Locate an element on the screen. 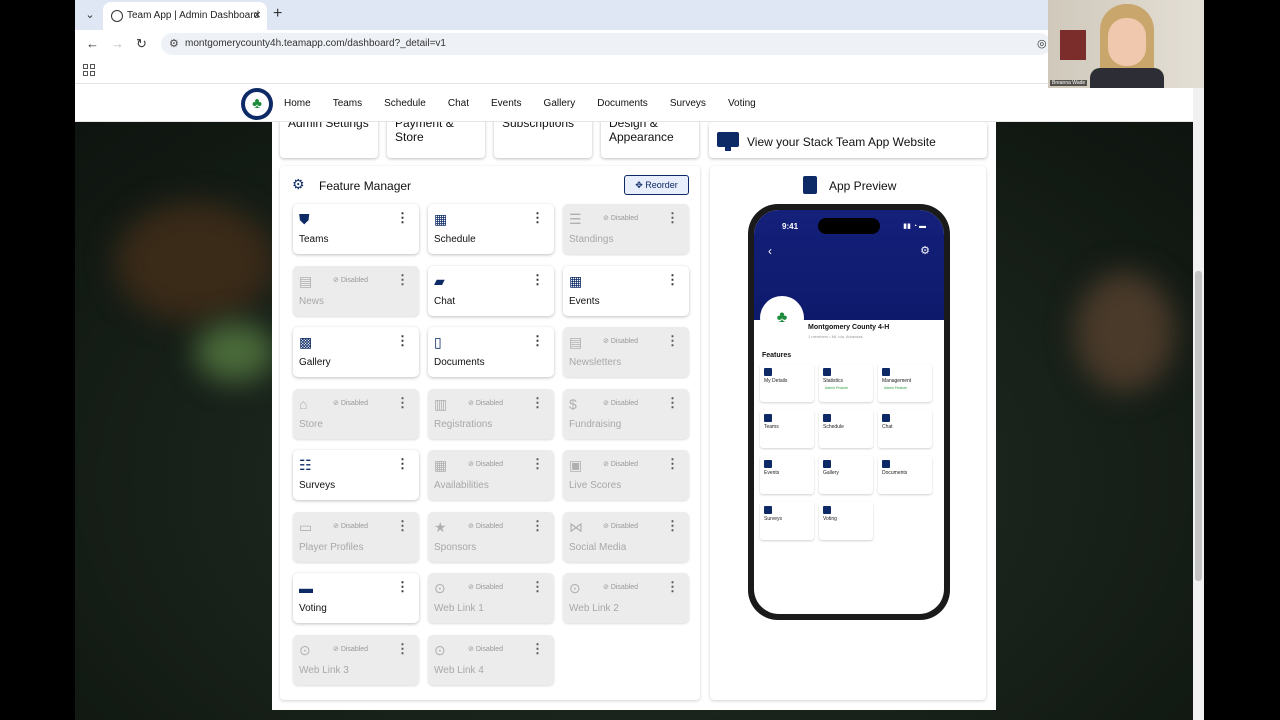 The image size is (1280, 720). club-logo: ♣ is located at coordinates (257, 104).